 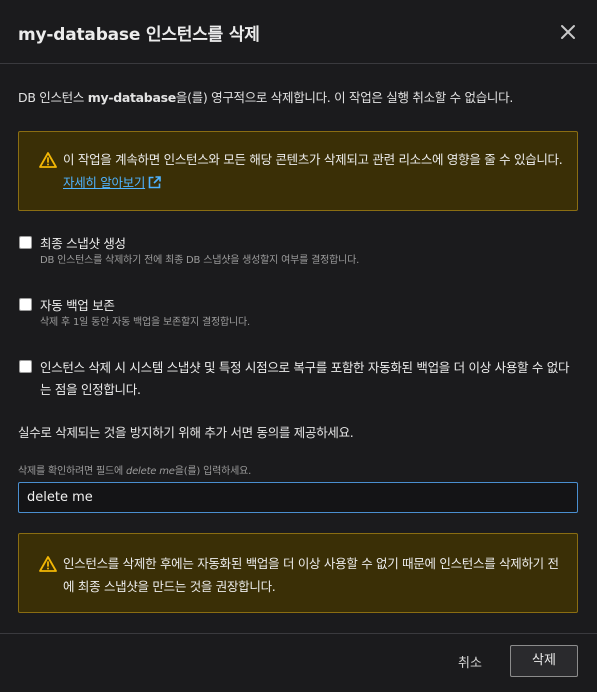 I want to click on learn-more-label: 자세히 알아보기, so click(x=104, y=182).